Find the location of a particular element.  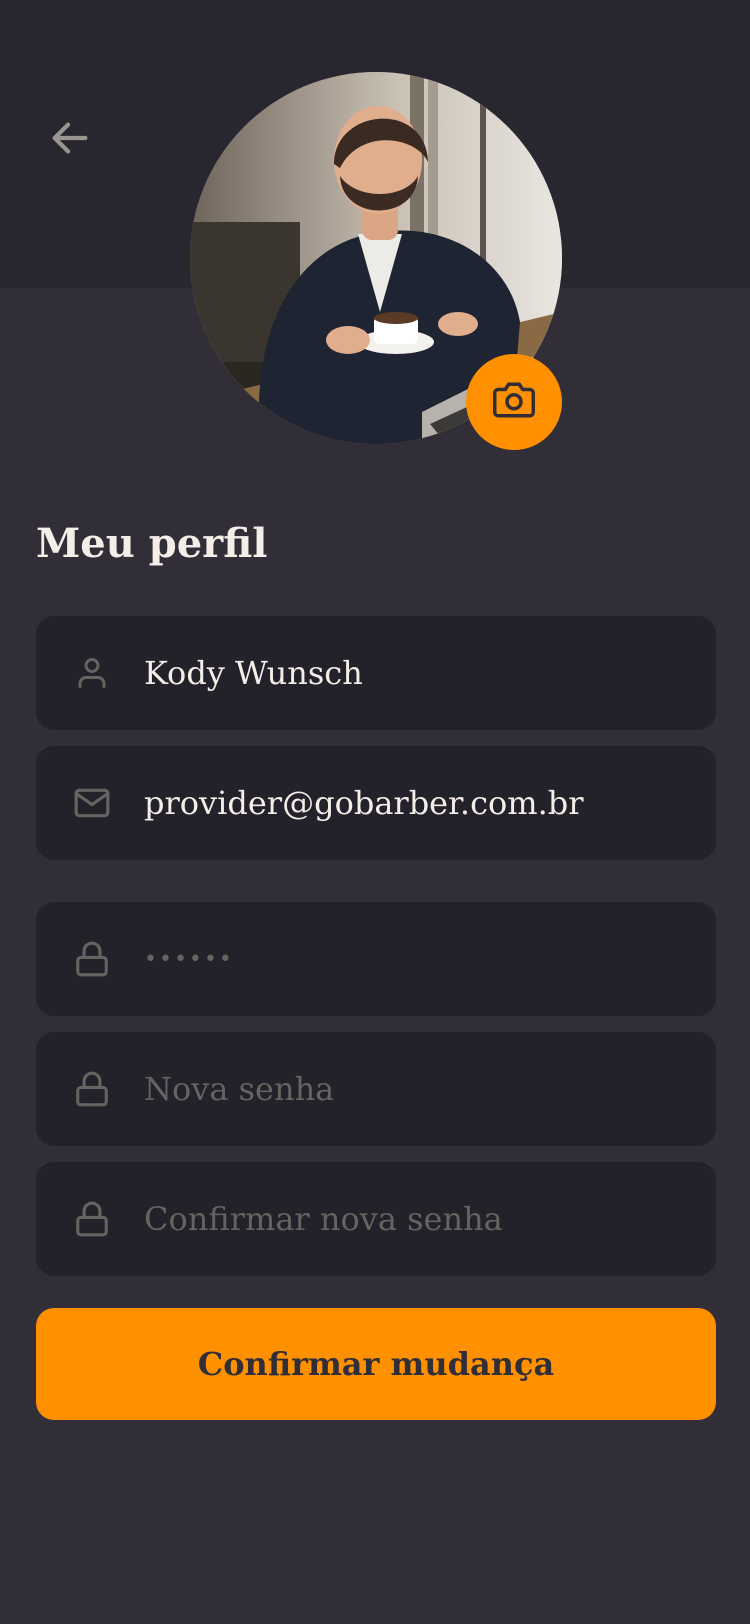

email-input is located at coordinates (430, 803).